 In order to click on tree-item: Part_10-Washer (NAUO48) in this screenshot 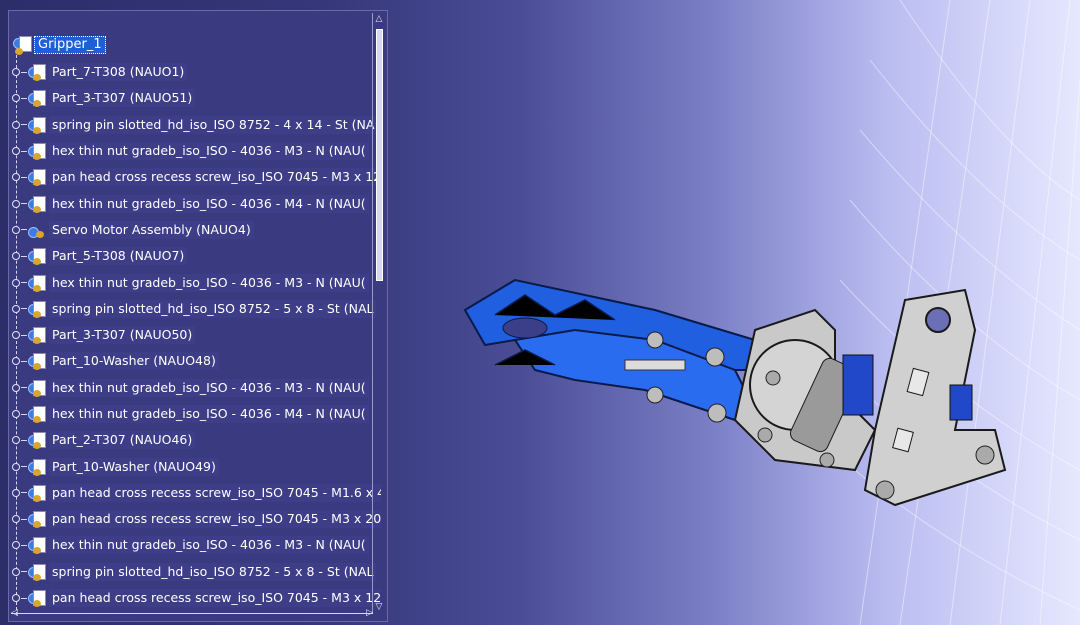, I will do `click(196, 361)`.